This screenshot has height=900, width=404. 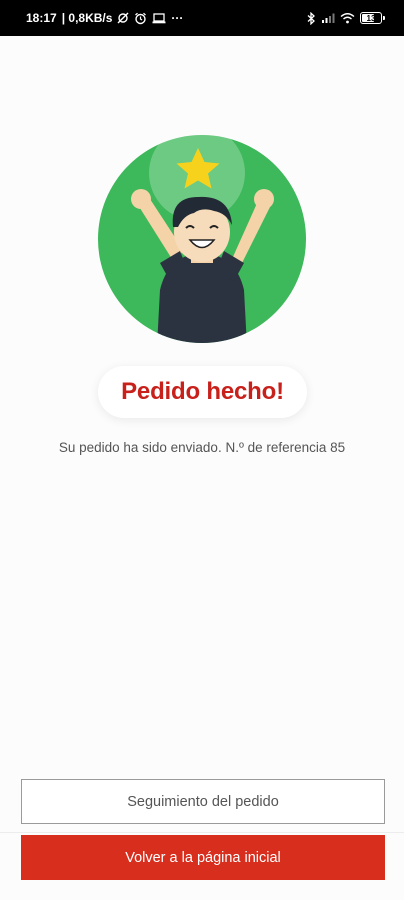 I want to click on wifi-icon, so click(x=347, y=18).